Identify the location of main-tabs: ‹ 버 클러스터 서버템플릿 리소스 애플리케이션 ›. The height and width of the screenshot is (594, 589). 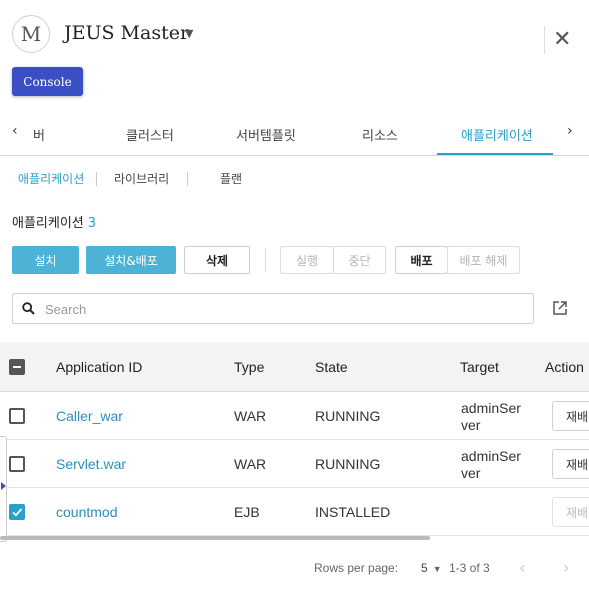
(294, 134).